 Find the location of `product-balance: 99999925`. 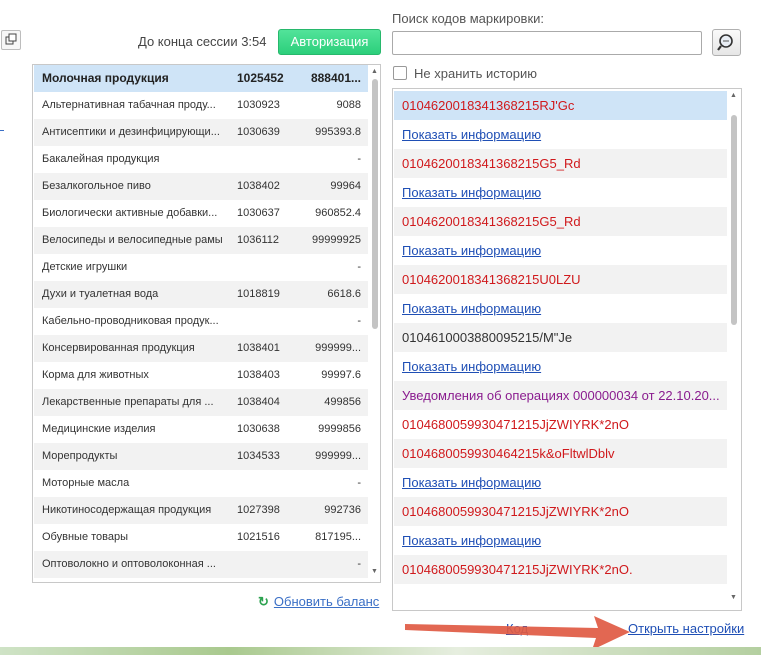

product-balance: 99999925 is located at coordinates (336, 240).